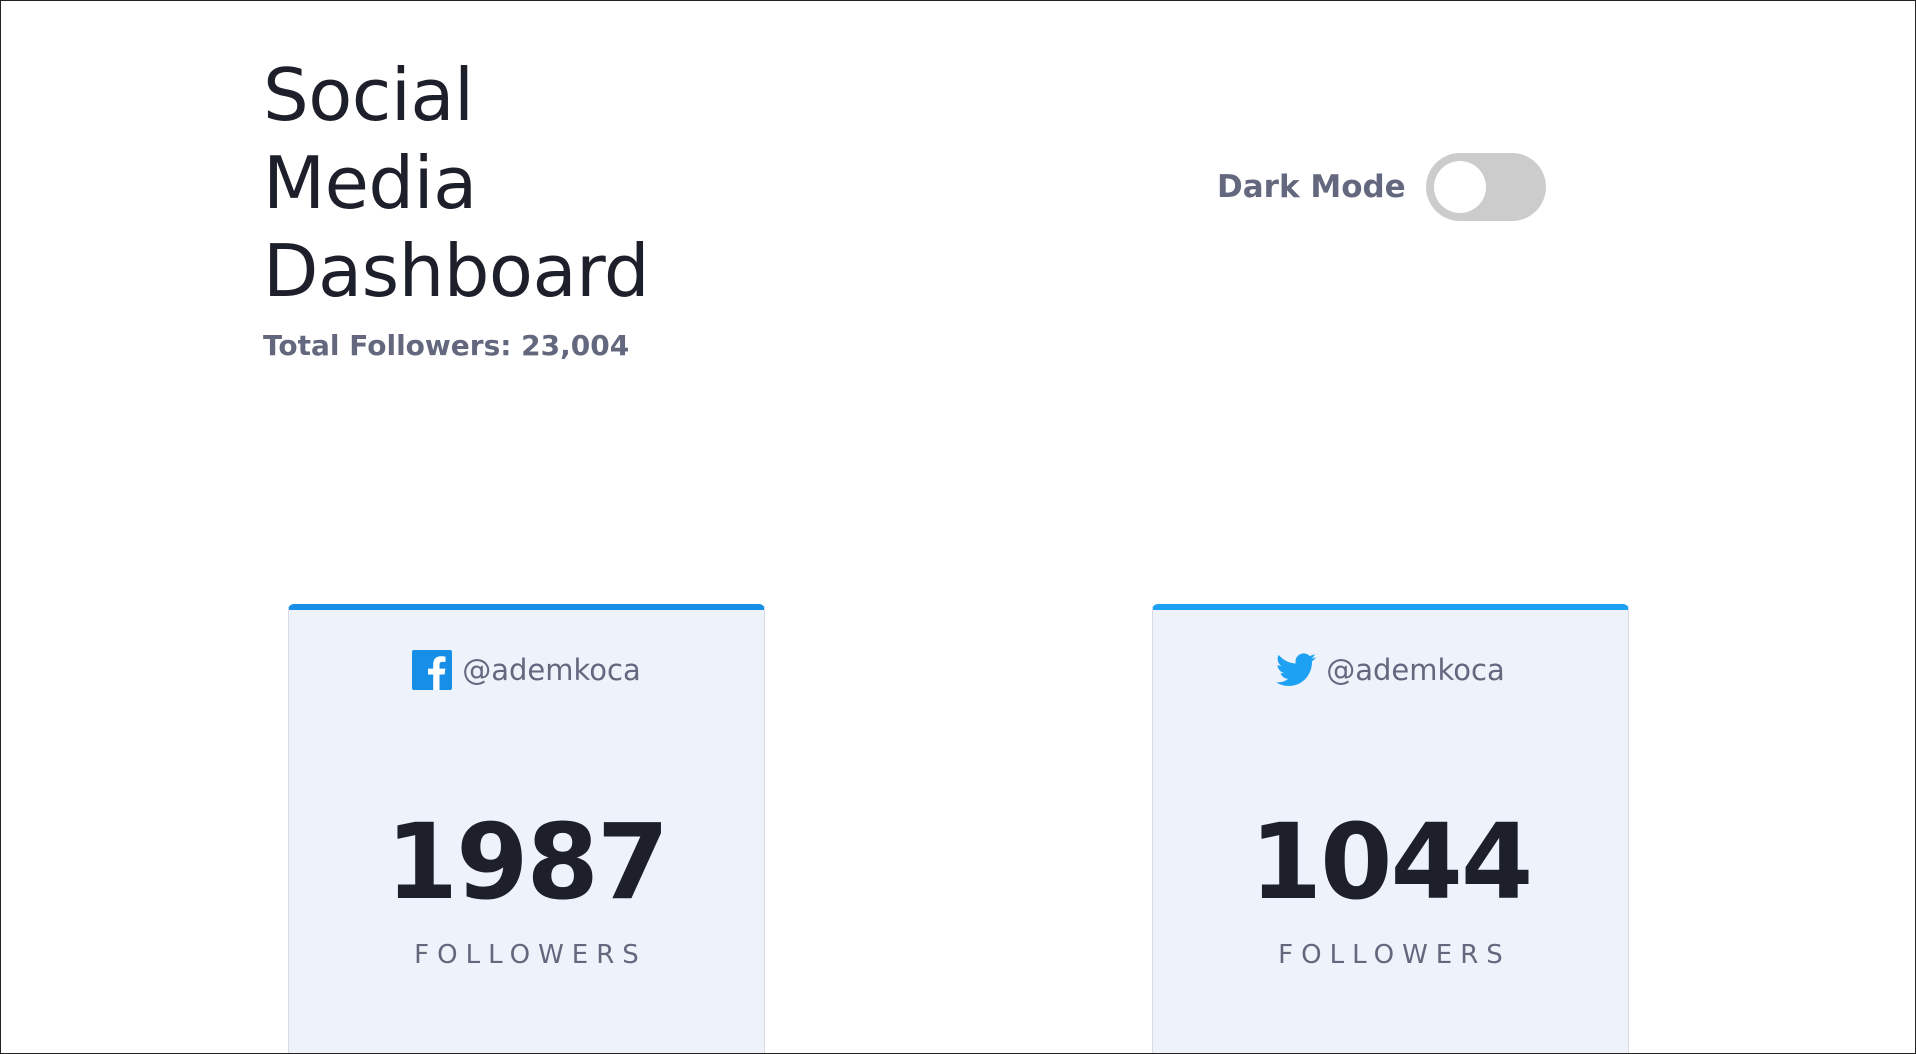 Image resolution: width=1916 pixels, height=1054 pixels. What do you see at coordinates (1296, 670) in the screenshot?
I see `twitter-icon` at bounding box center [1296, 670].